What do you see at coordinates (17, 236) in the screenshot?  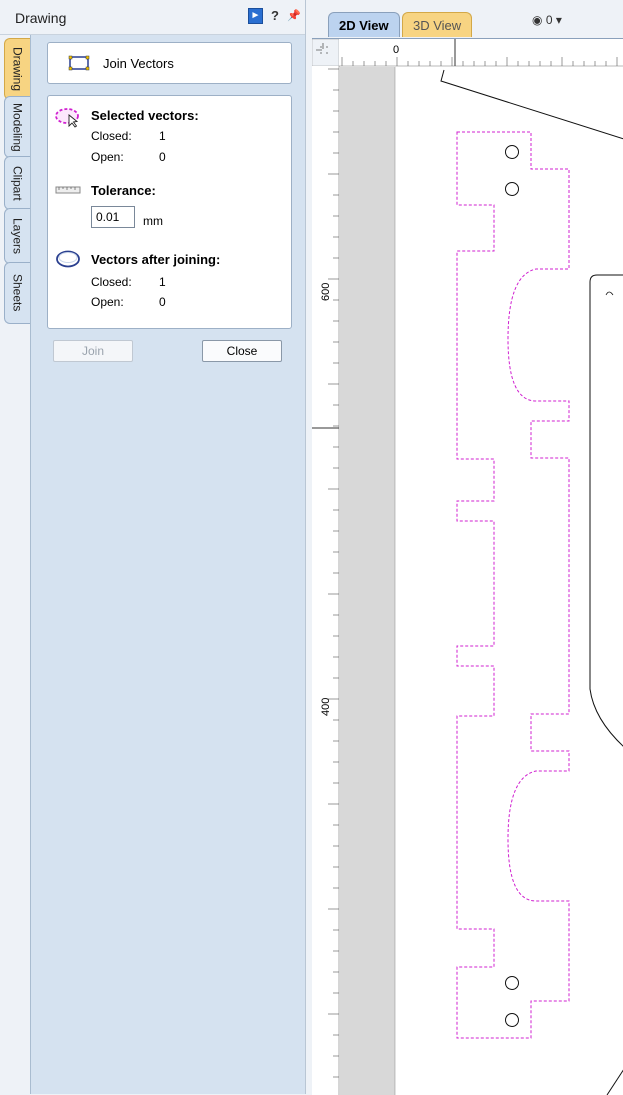 I see `tab-layers: Layers` at bounding box center [17, 236].